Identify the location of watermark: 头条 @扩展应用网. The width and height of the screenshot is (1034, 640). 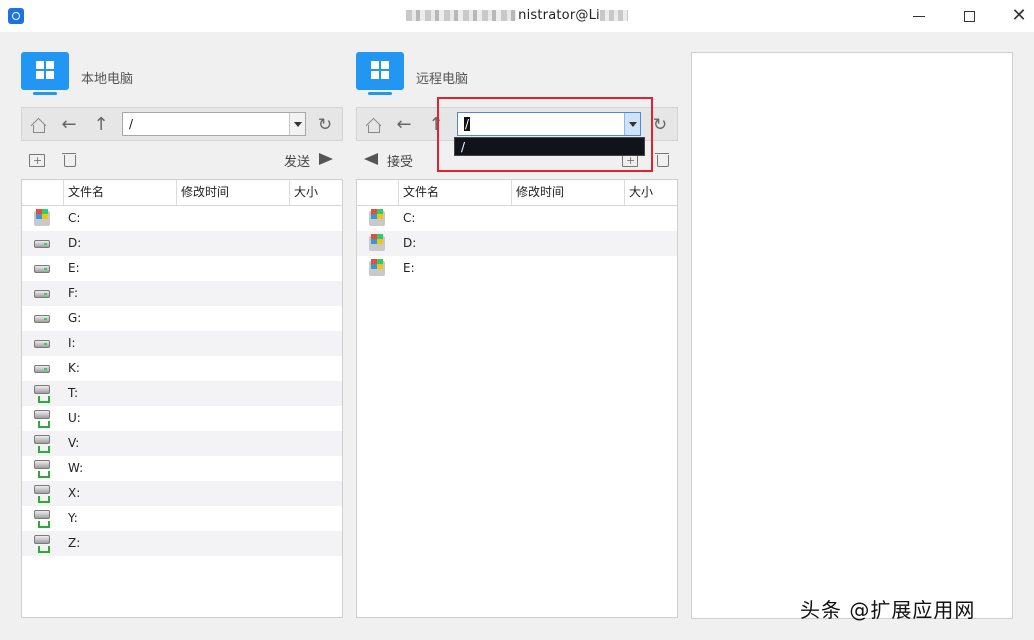
(888, 610).